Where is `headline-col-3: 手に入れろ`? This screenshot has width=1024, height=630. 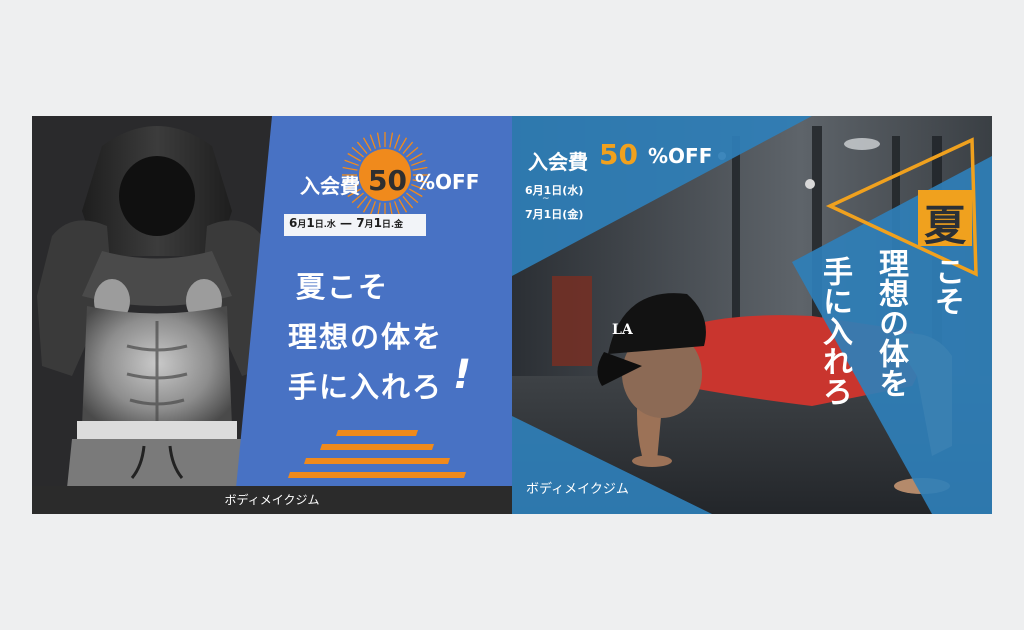 headline-col-3: 手に入れろ is located at coordinates (834, 331).